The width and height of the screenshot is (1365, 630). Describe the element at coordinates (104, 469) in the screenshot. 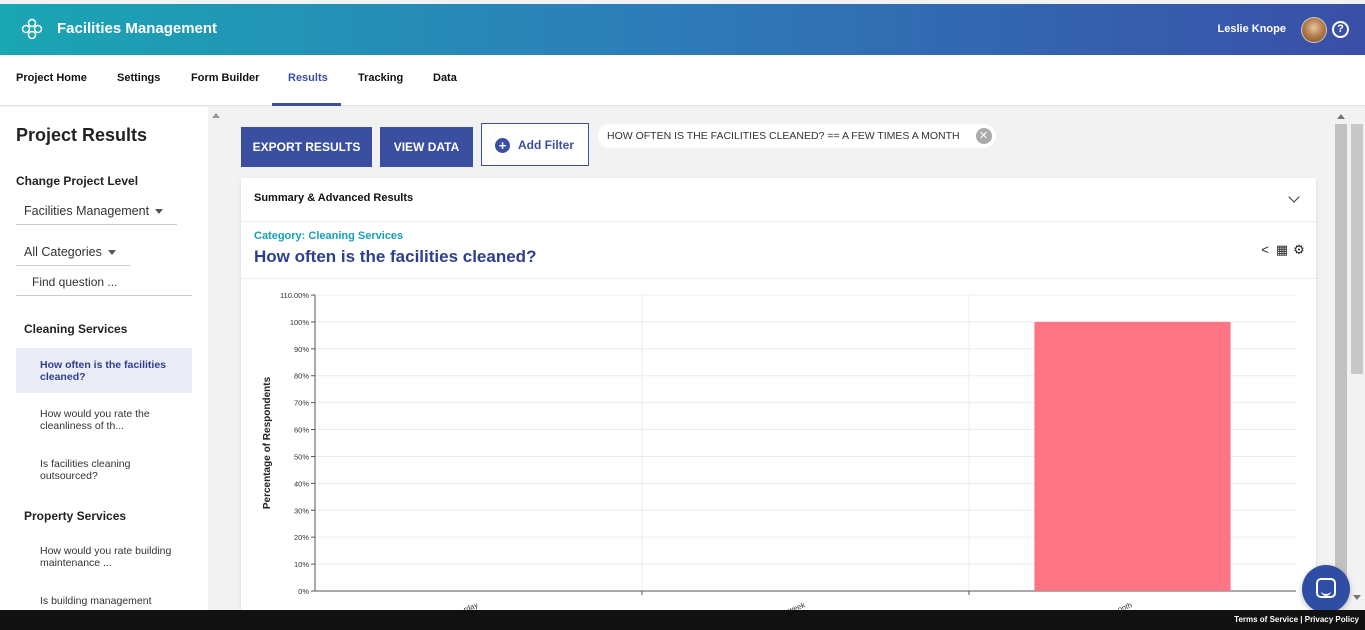

I see `question-item: Is facilities cleaning outsourced?` at that location.